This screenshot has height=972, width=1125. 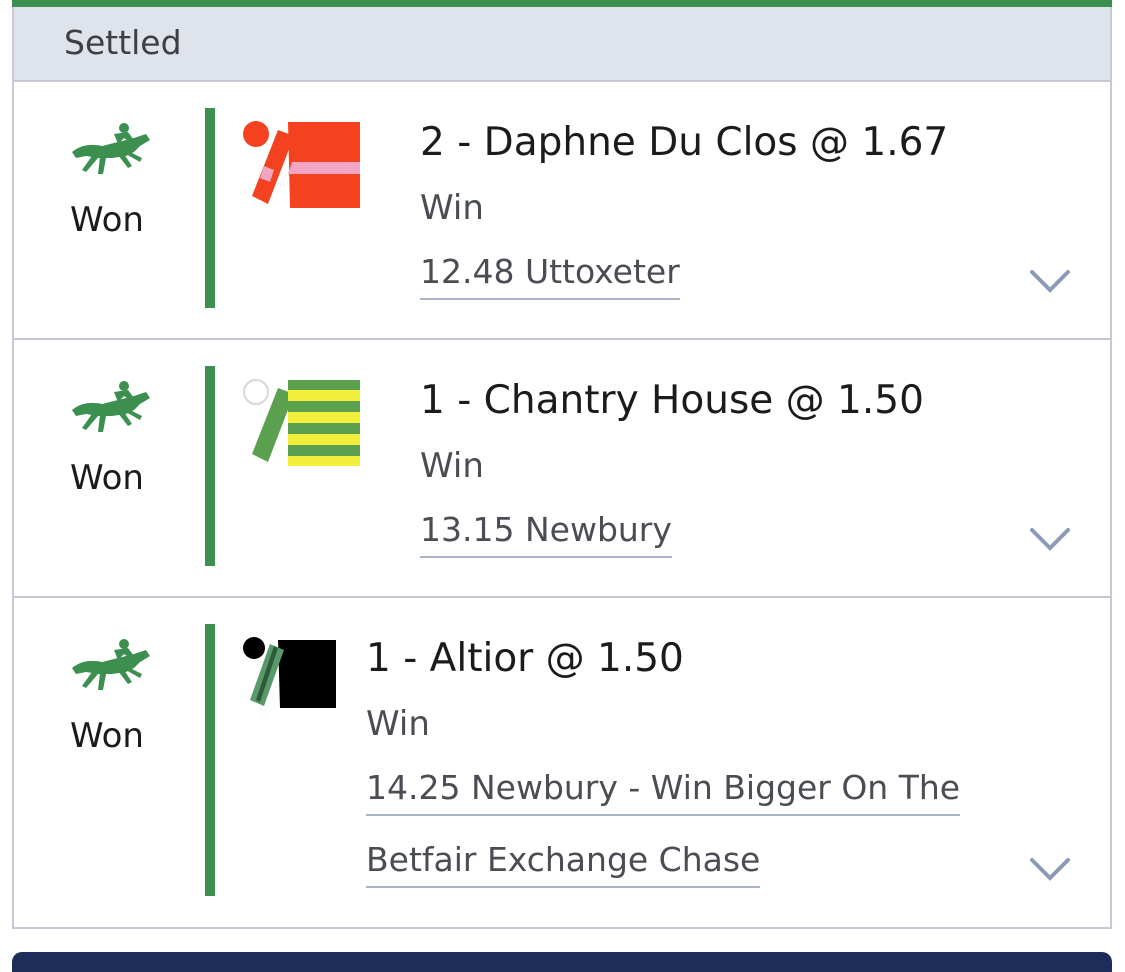 What do you see at coordinates (301, 422) in the screenshot?
I see `yellow-green-hoops-silk-icon` at bounding box center [301, 422].